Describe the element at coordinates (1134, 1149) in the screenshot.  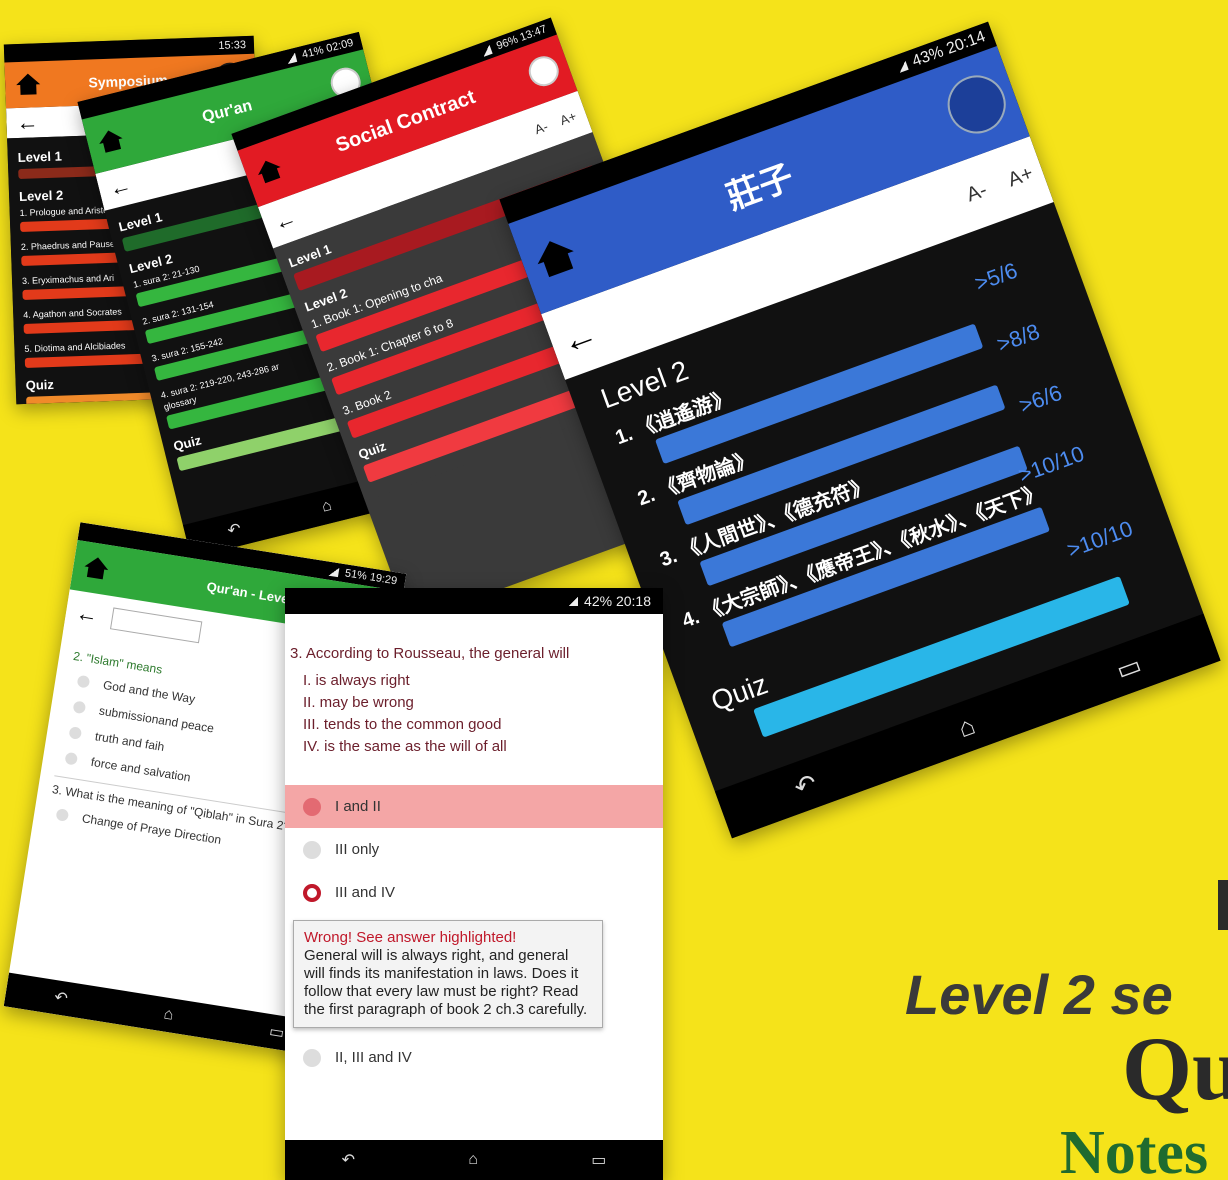
I see `slogan-line3: Notes` at that location.